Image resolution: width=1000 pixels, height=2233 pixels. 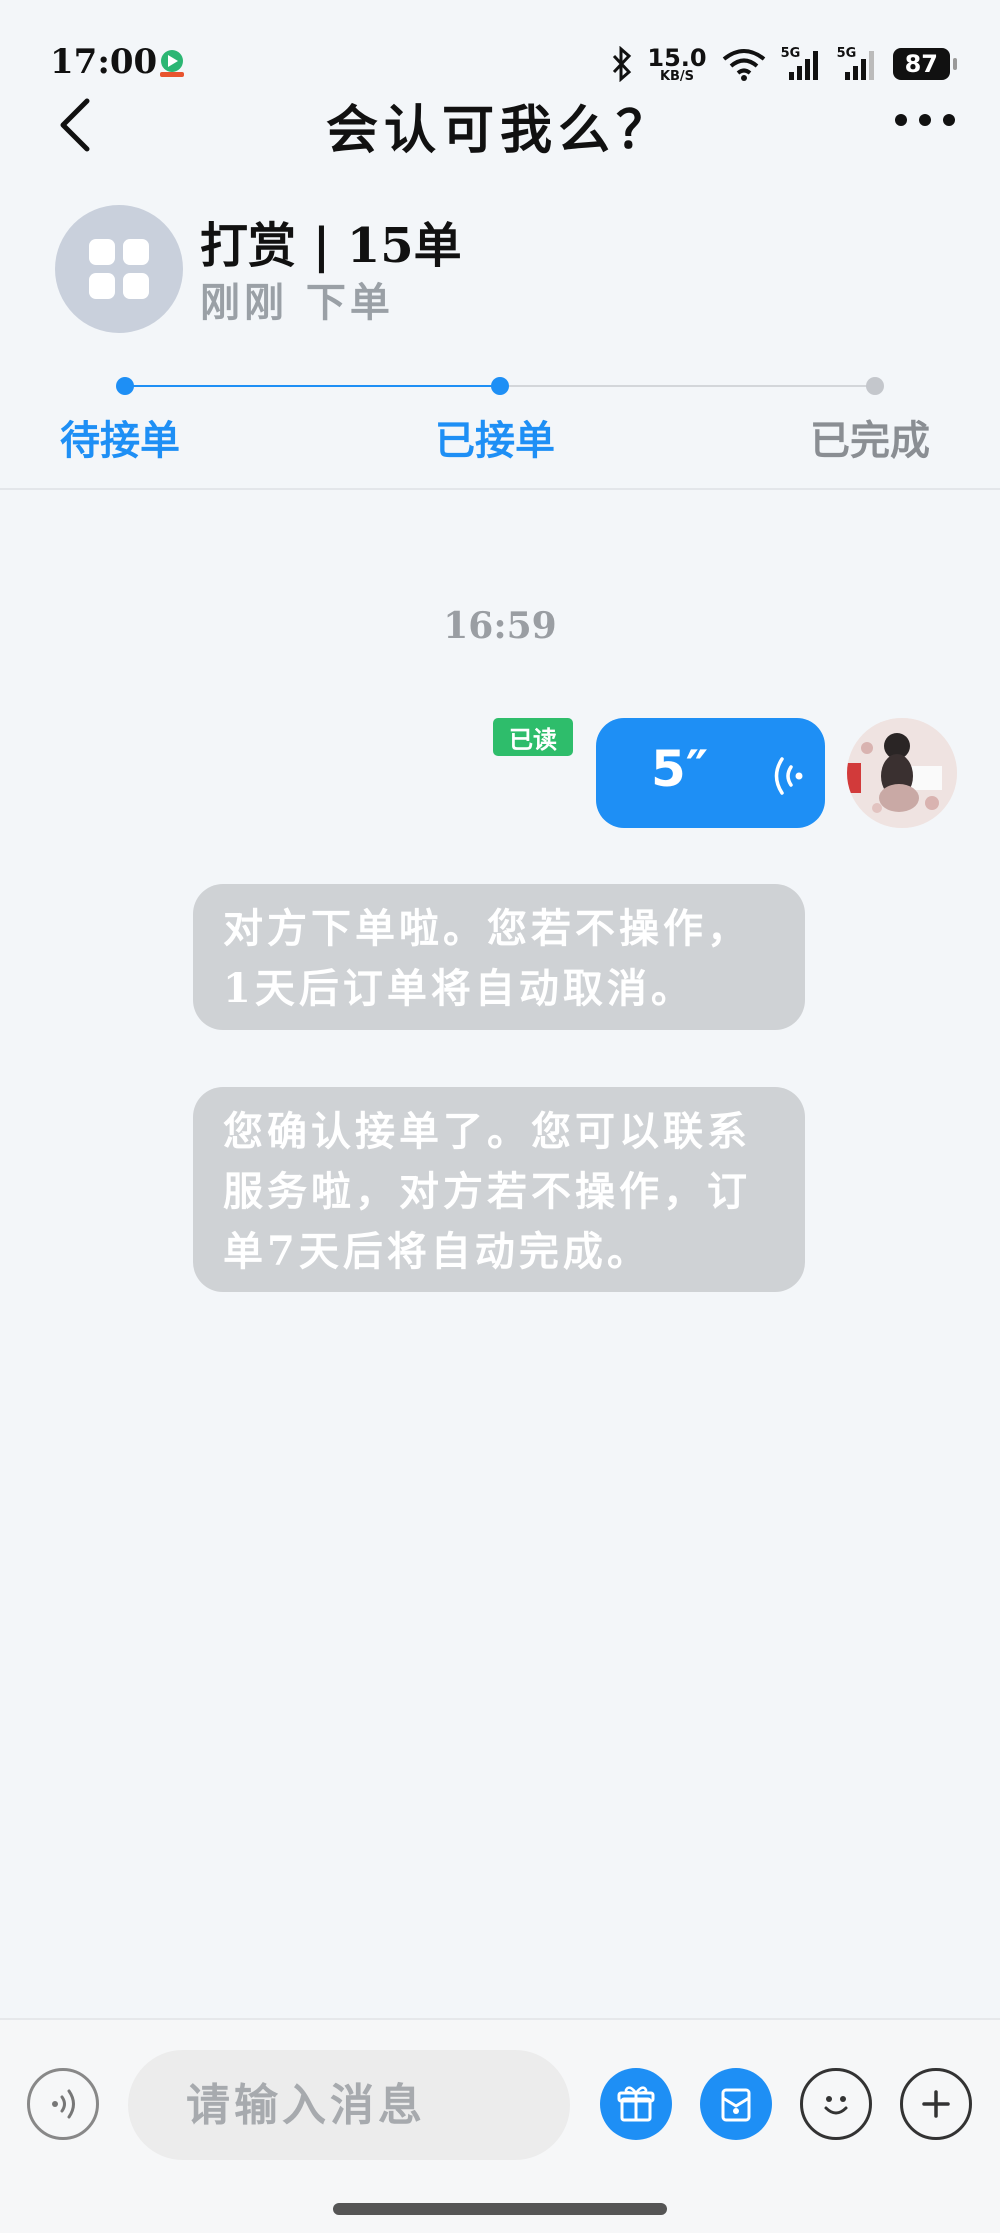 I want to click on step-accepted: 已接单, so click(x=495, y=440).